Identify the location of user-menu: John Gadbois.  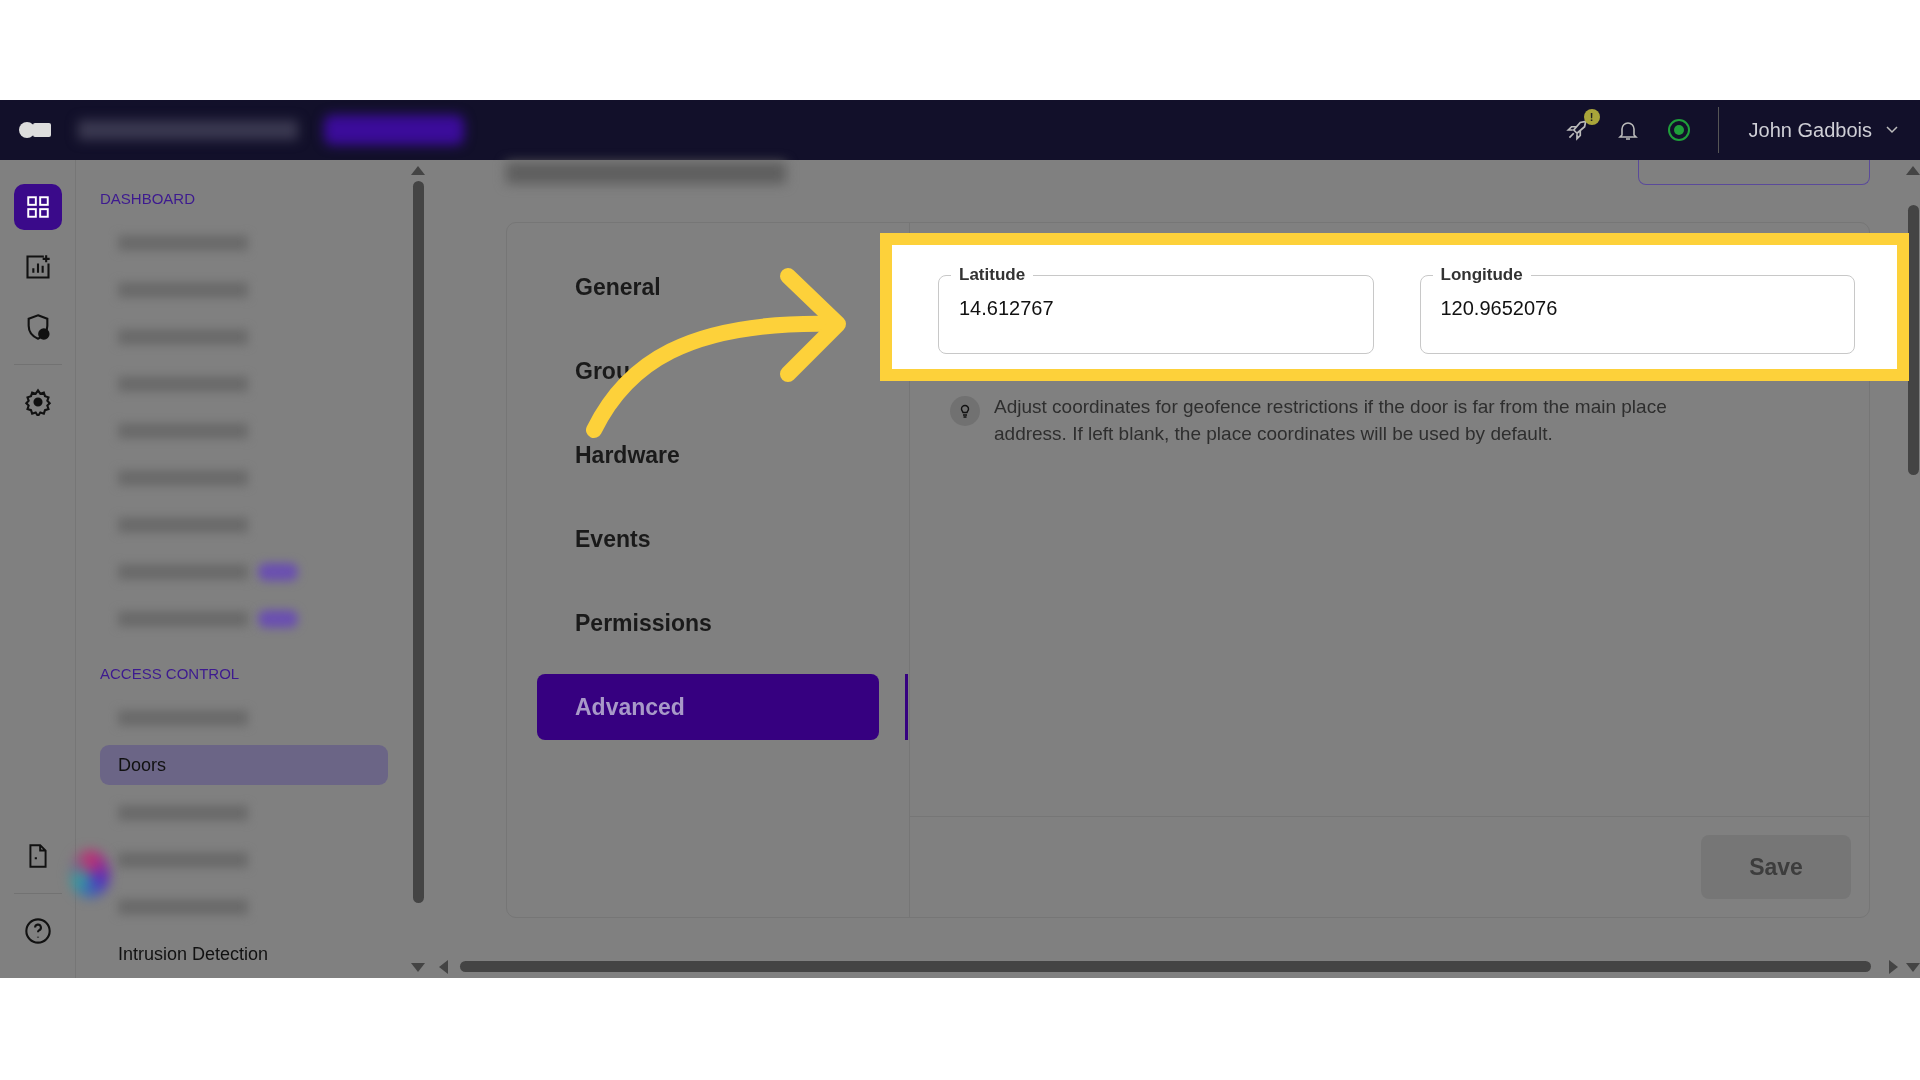
(1823, 130).